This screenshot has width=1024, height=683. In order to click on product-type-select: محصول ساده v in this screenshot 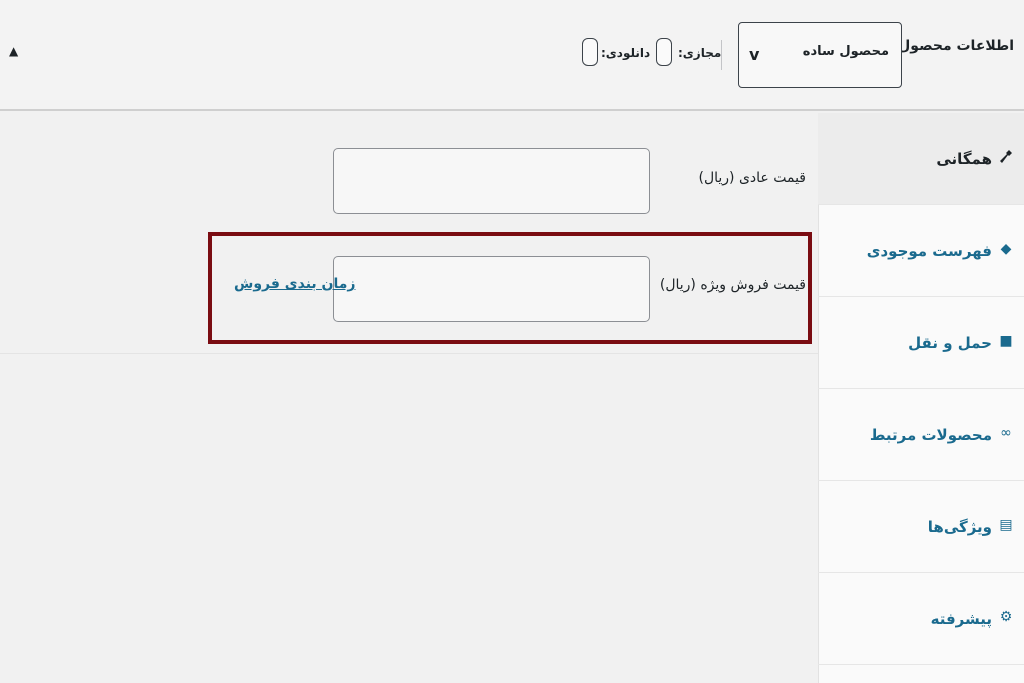, I will do `click(820, 55)`.